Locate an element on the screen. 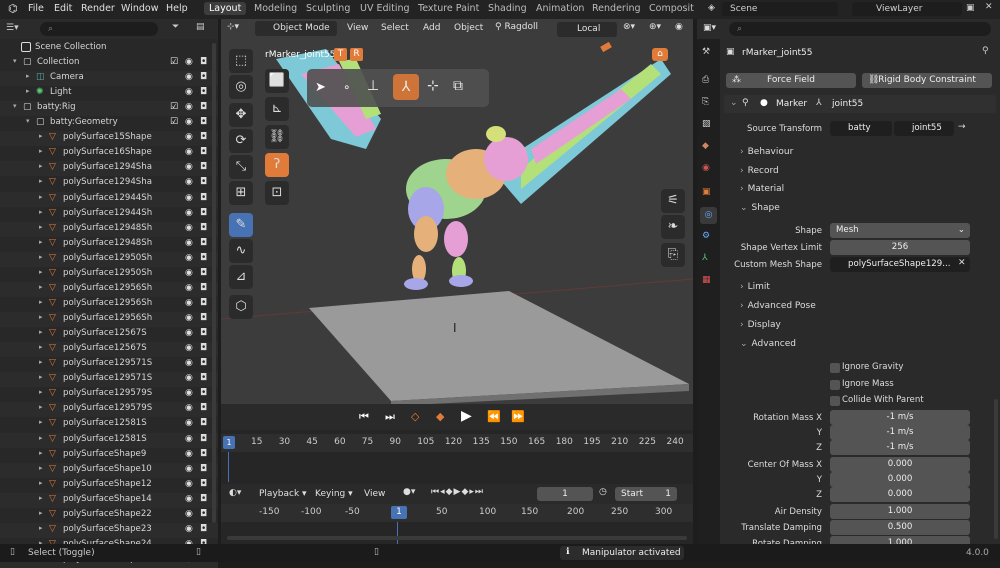 The width and height of the screenshot is (1000, 568). rotate-tool: ⟳ is located at coordinates (241, 141).